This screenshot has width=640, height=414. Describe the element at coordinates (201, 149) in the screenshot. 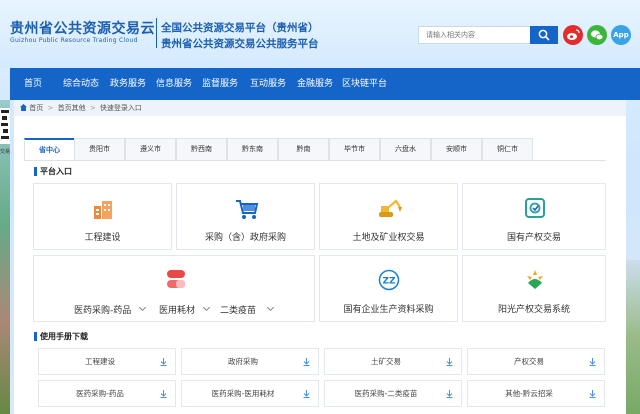

I see `tab-qianxinan: 黔西南` at that location.